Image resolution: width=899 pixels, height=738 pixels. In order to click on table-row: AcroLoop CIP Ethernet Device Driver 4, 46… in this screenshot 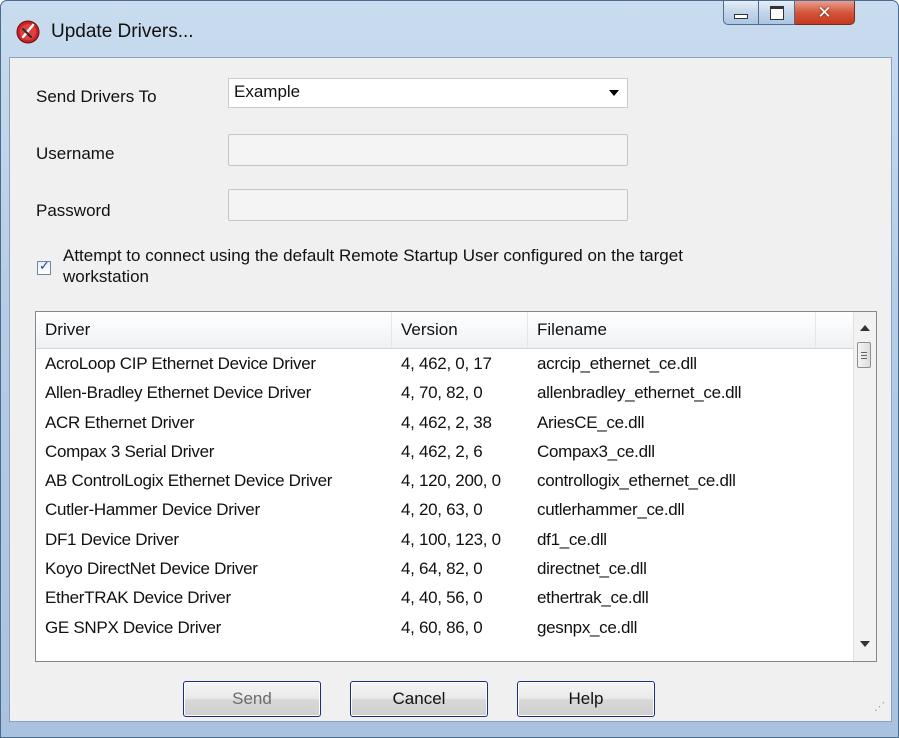, I will do `click(445, 363)`.